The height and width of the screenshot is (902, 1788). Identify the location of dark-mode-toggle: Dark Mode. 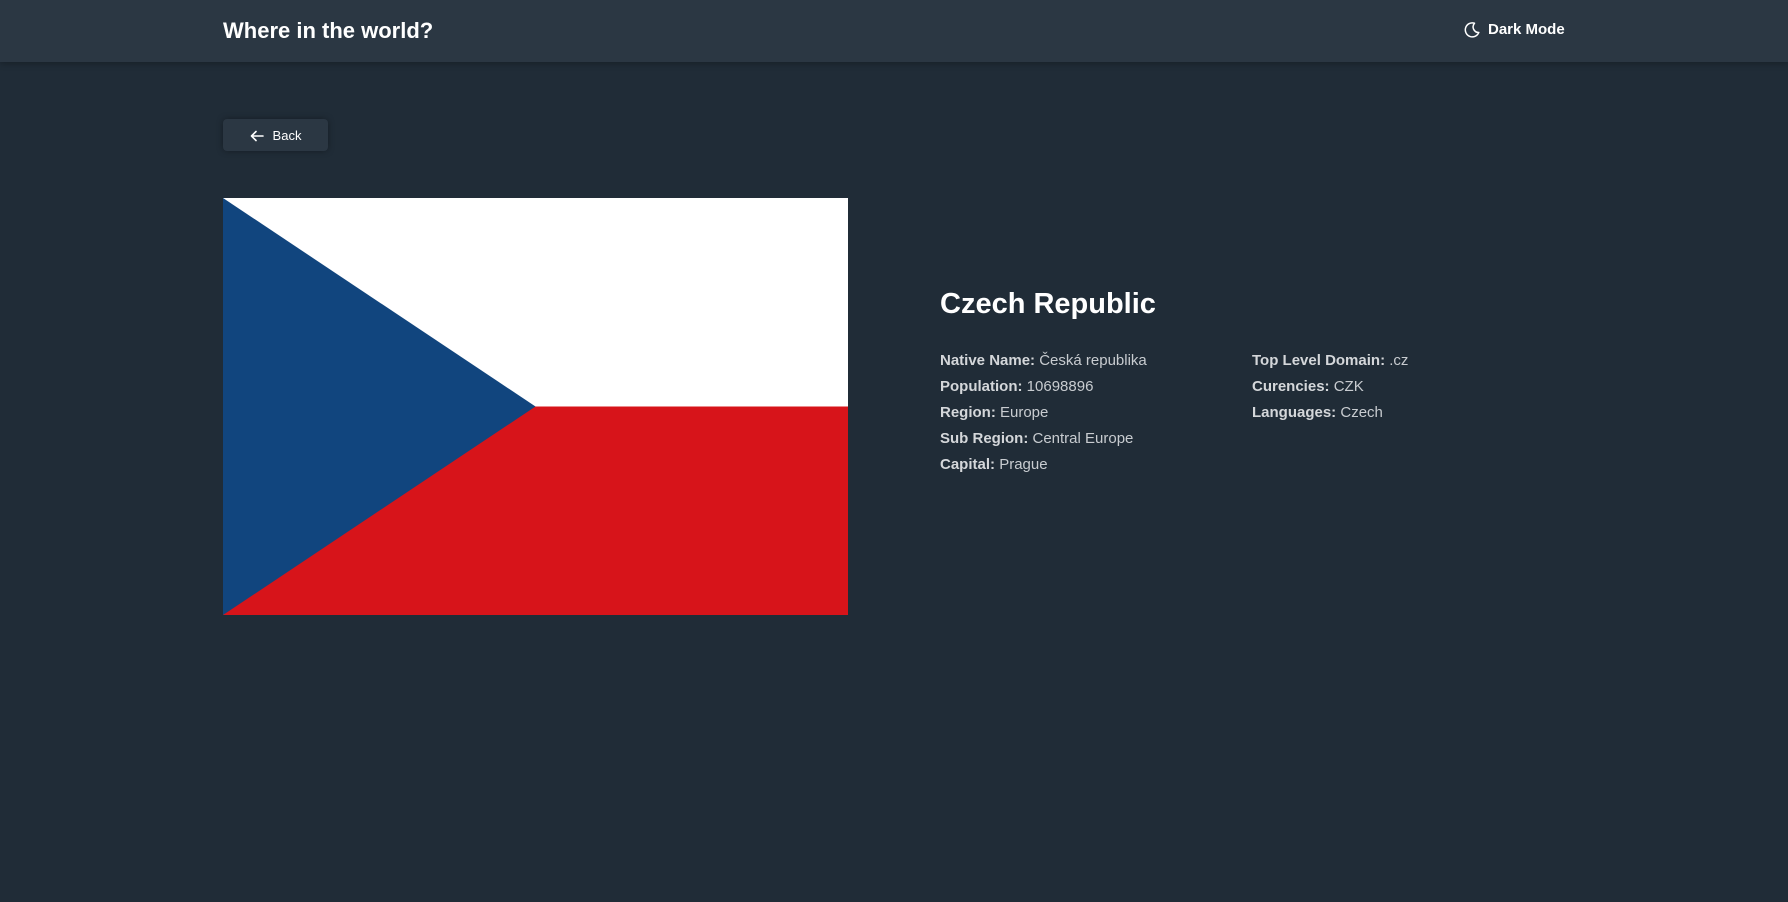
(1514, 29).